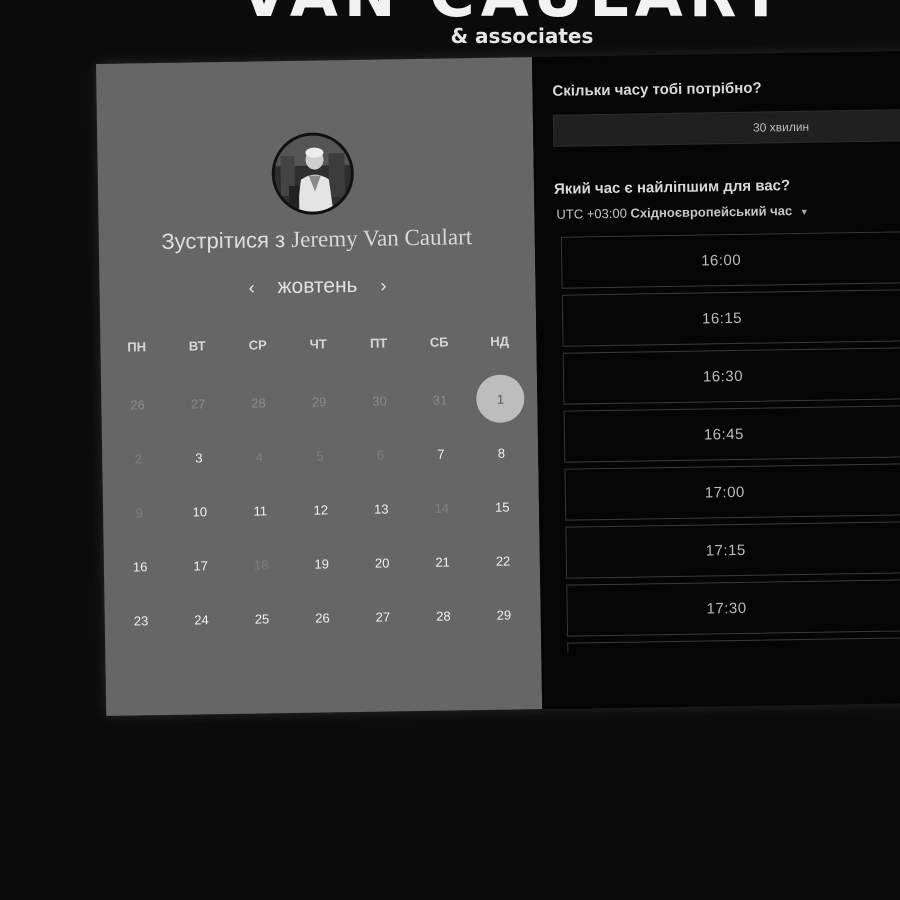 This screenshot has height=900, width=900. What do you see at coordinates (672, 187) in the screenshot?
I see `time-question: Який час є найліпшим для вас?` at bounding box center [672, 187].